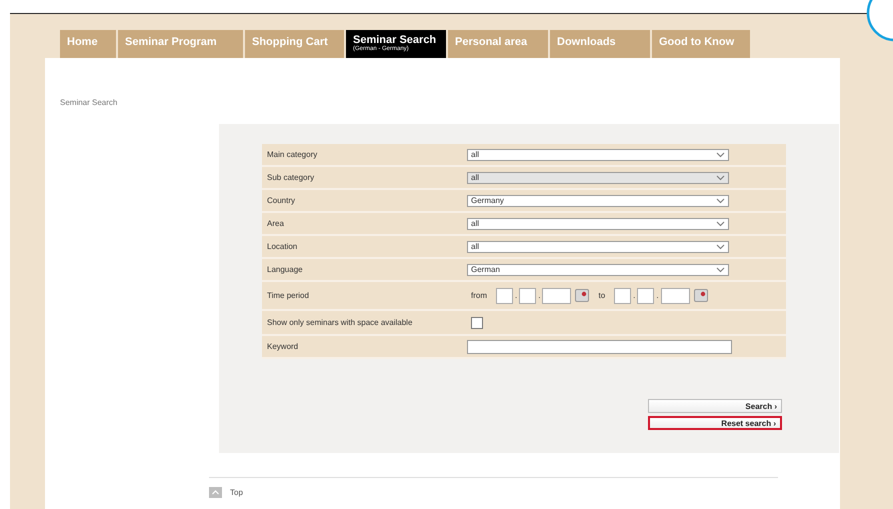 This screenshot has width=893, height=509. What do you see at coordinates (292, 154) in the screenshot?
I see `field-label: Main category` at bounding box center [292, 154].